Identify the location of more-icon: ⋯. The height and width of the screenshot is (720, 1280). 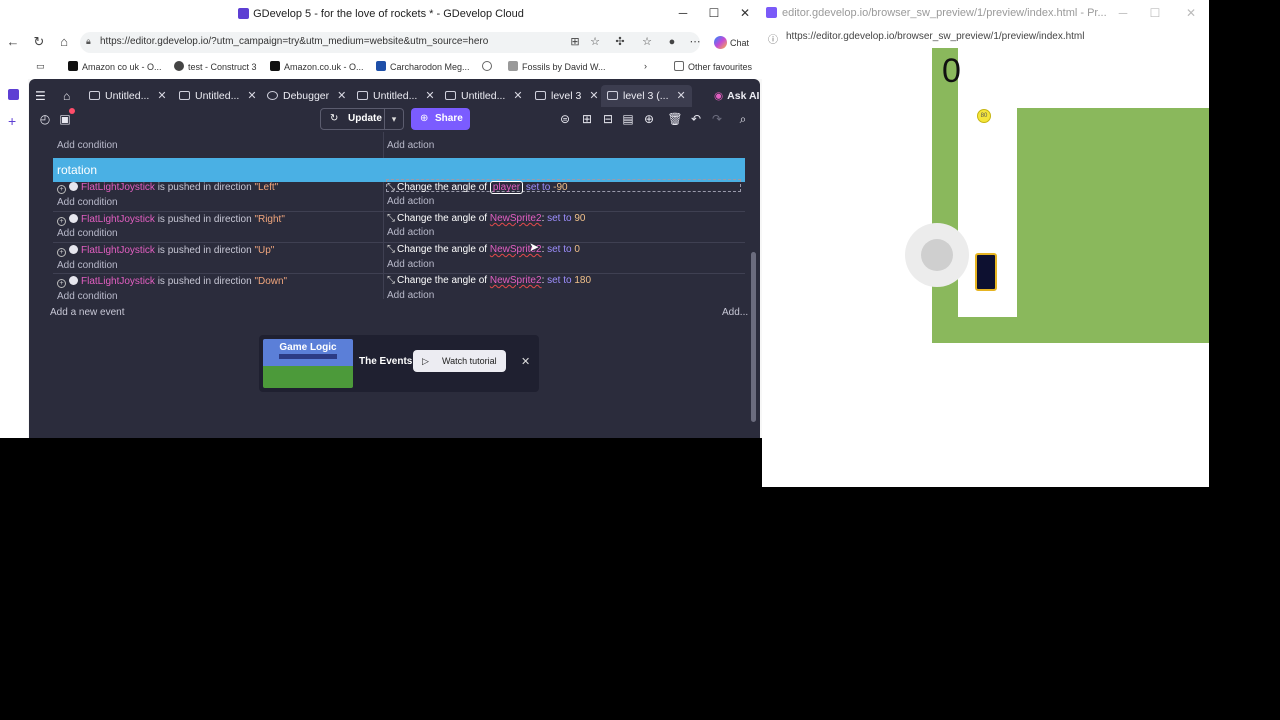
(695, 42).